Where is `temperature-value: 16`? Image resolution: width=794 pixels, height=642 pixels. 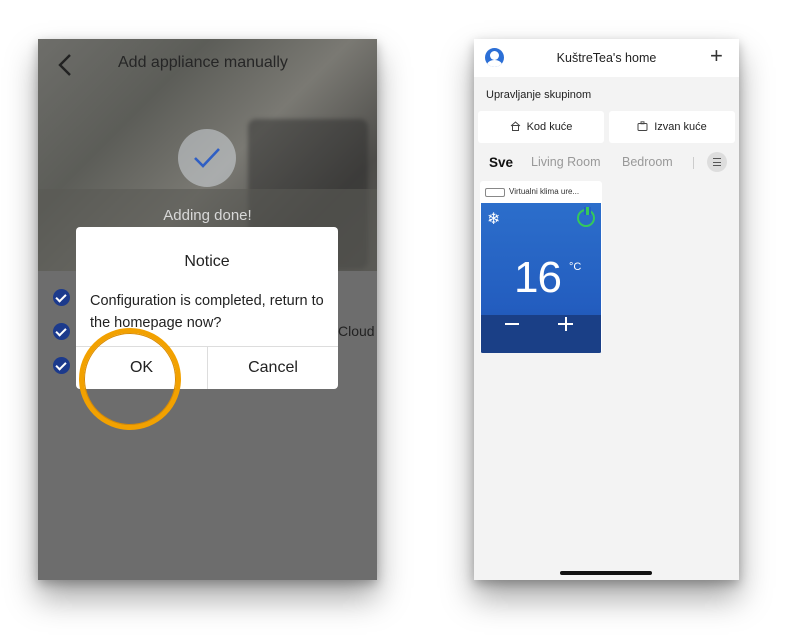
temperature-value: 16 is located at coordinates (538, 277).